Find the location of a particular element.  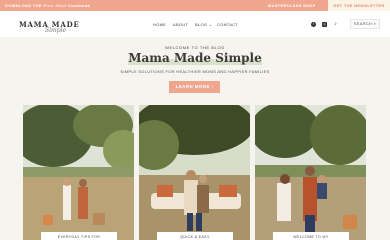

search-button: SEARCH ⌕ is located at coordinates (365, 24).